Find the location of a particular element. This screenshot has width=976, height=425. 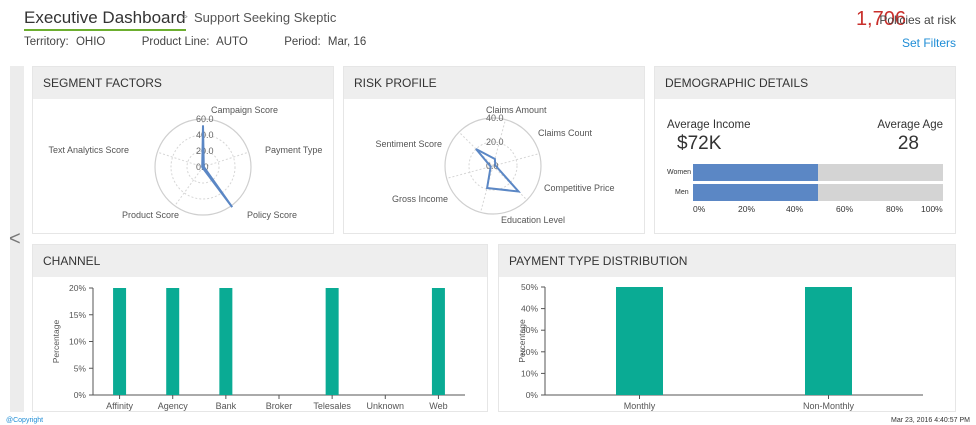

women-label: Women is located at coordinates (679, 172).